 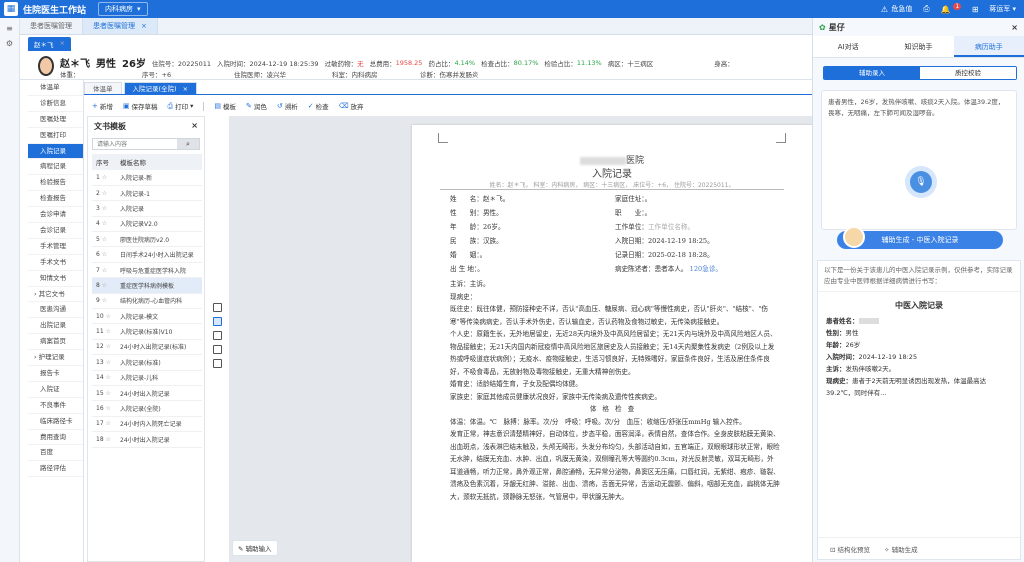 I want to click on table-row: 13 ☆ 入院记录(标准), so click(x=147, y=362).